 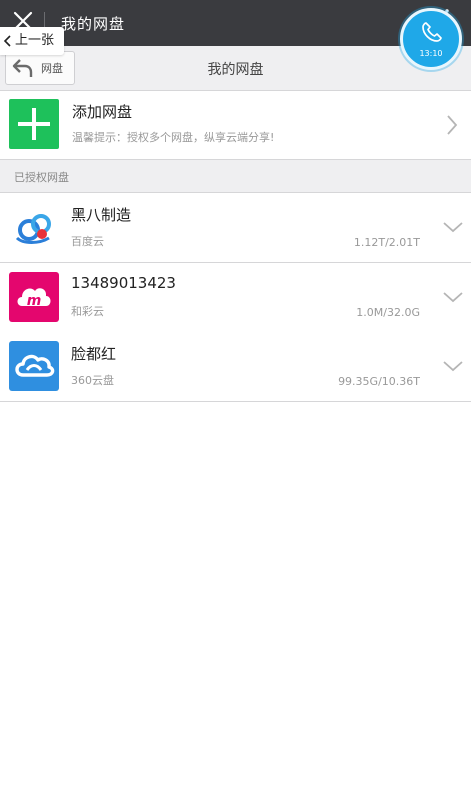 I want to click on hecaiyun-icon: m, so click(x=34, y=297).